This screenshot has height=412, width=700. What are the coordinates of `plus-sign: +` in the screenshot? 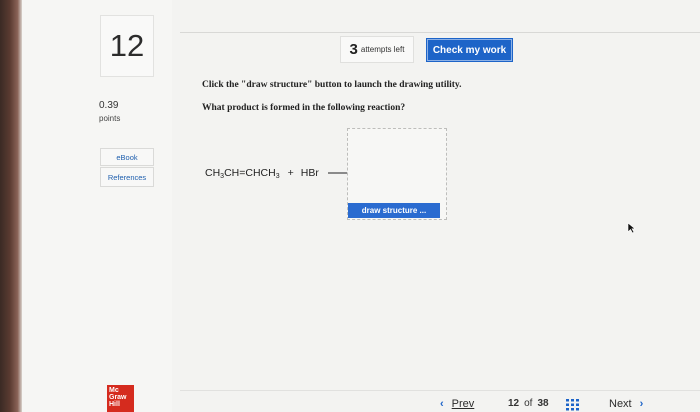 It's located at (290, 173).